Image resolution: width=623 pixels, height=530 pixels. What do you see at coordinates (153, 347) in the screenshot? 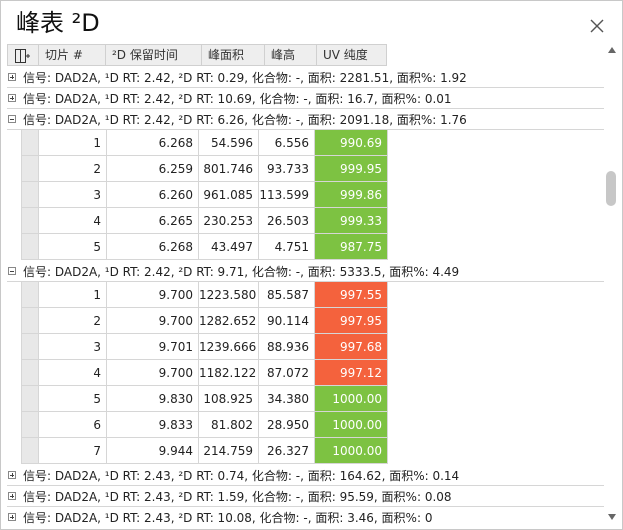
I see `cell-rt: 9.701` at bounding box center [153, 347].